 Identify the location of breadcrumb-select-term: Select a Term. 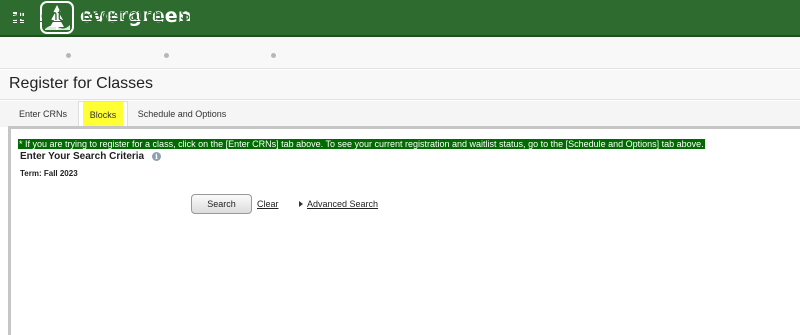
(225, 15).